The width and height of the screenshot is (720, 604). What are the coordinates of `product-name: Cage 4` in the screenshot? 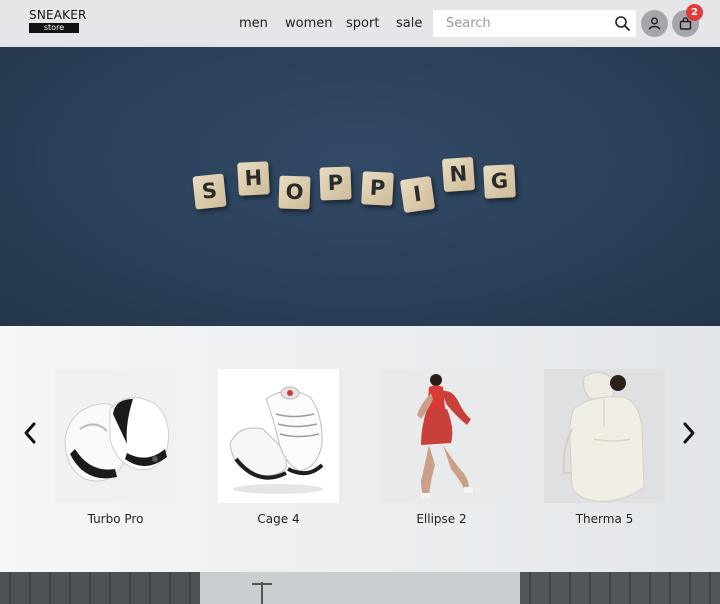 It's located at (278, 519).